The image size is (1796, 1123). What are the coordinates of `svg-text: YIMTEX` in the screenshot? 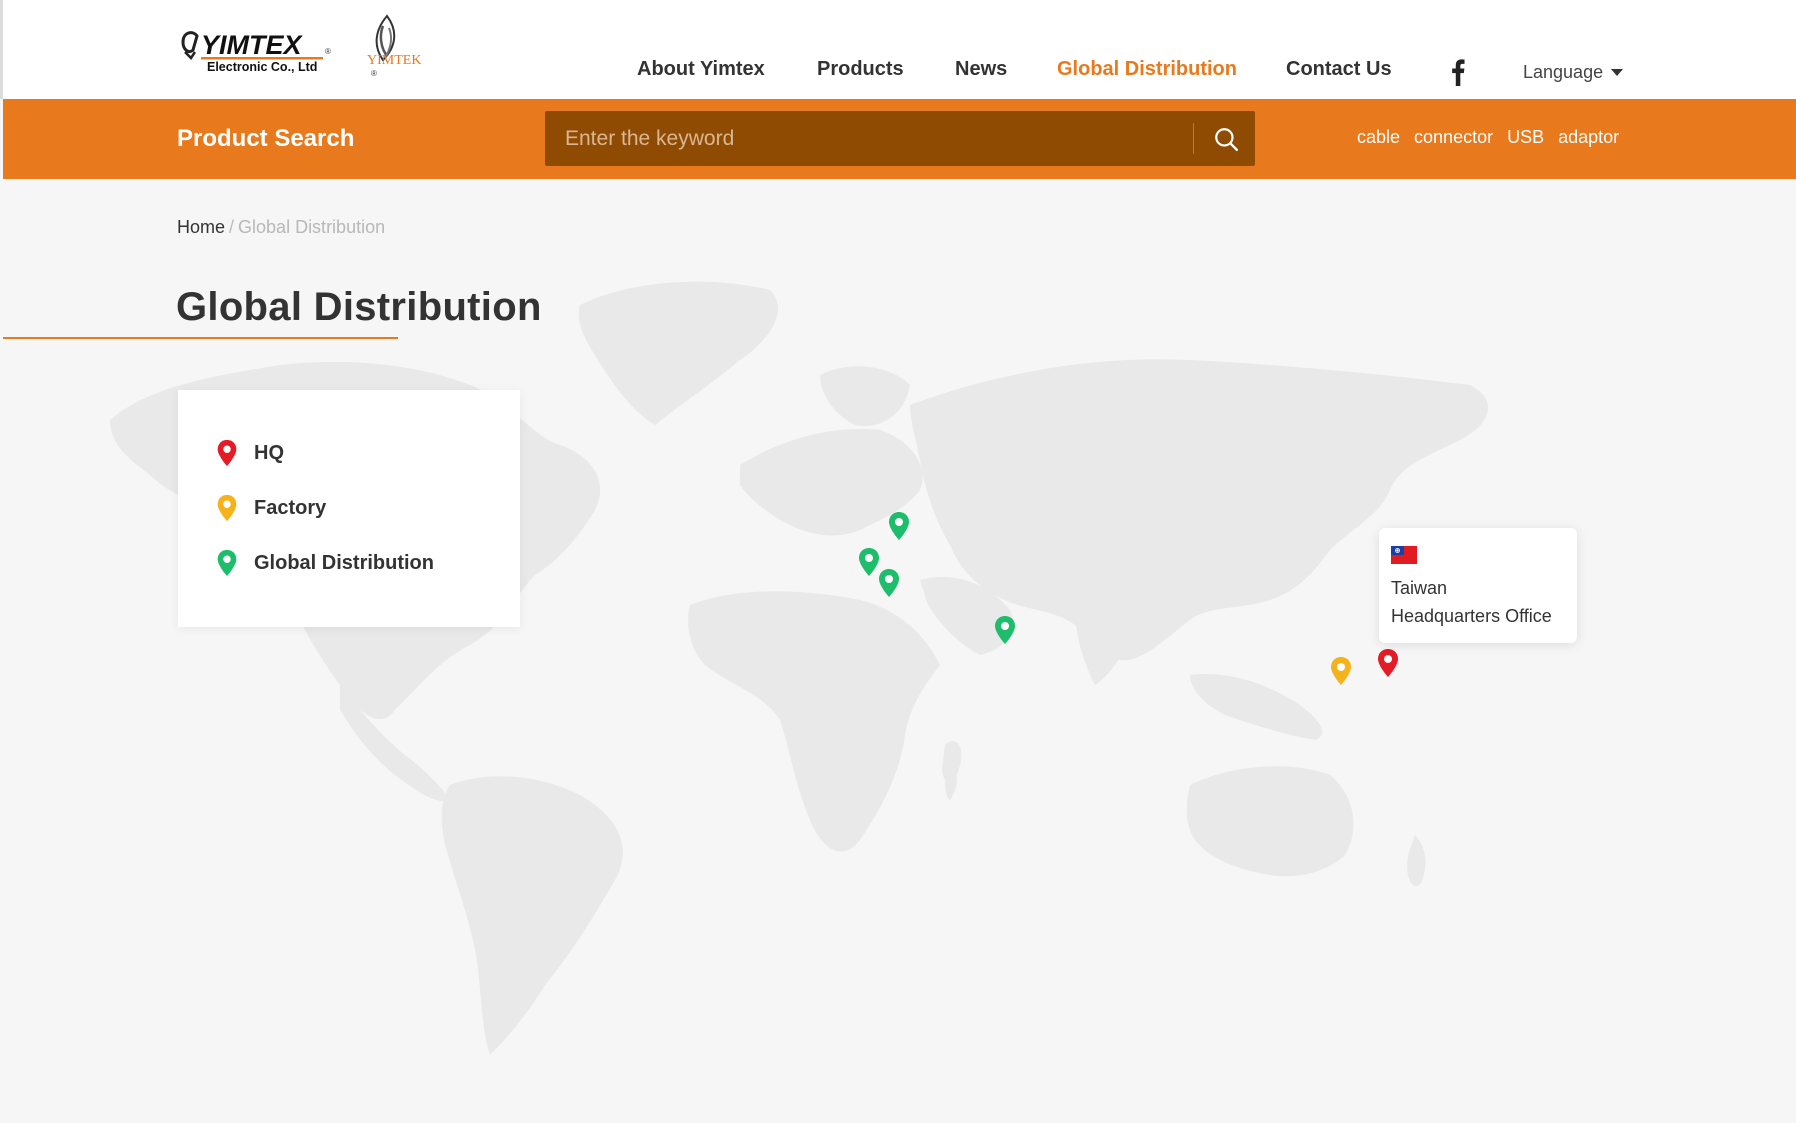 It's located at (252, 45).